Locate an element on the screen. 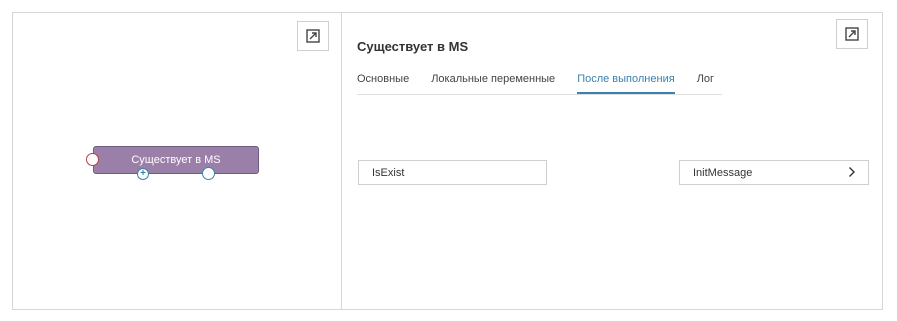 Image resolution: width=897 pixels, height=321 pixels. process-node-label: Существует в MS is located at coordinates (176, 160).